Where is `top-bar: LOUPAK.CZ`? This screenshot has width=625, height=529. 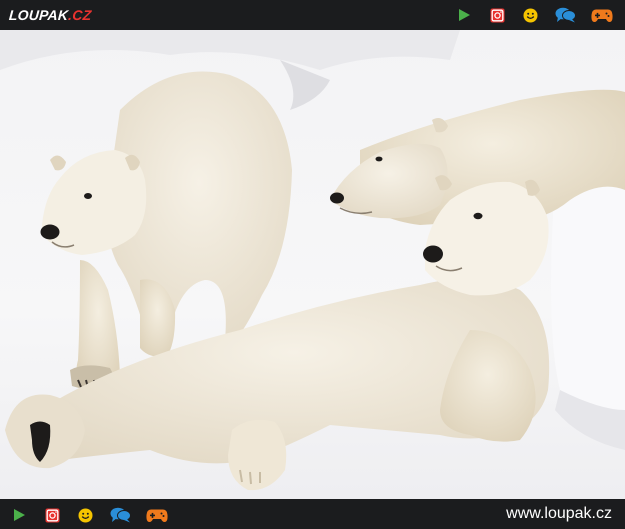 top-bar: LOUPAK.CZ is located at coordinates (312, 15).